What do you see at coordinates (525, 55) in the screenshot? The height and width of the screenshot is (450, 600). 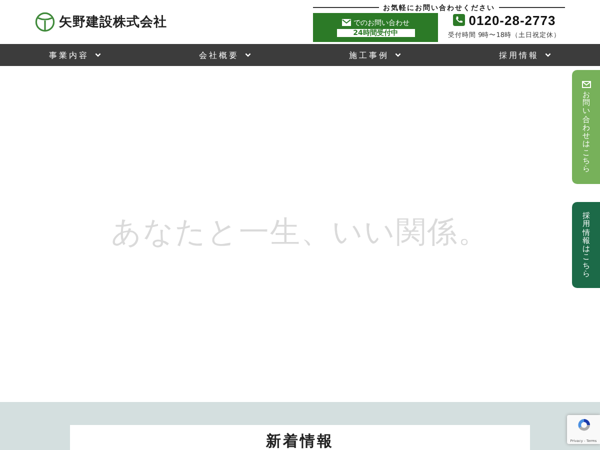 I see `nav-item: 採用情報` at bounding box center [525, 55].